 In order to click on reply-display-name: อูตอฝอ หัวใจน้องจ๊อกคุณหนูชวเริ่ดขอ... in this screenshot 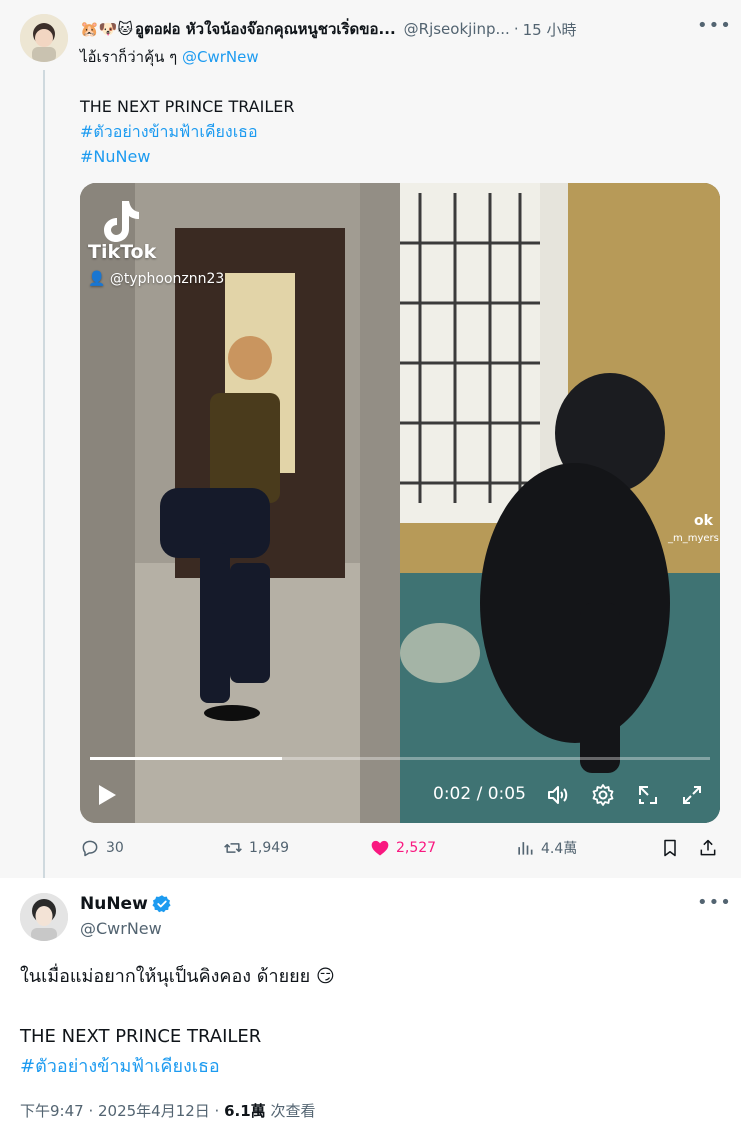, I will do `click(265, 29)`.